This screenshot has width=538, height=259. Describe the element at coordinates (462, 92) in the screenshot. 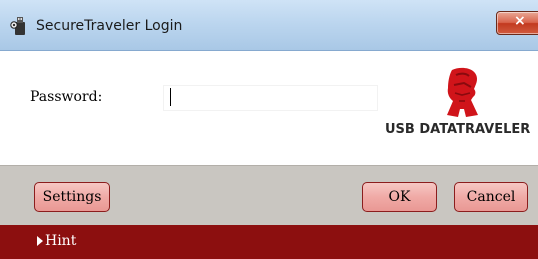

I see `kingston-head-icon` at that location.